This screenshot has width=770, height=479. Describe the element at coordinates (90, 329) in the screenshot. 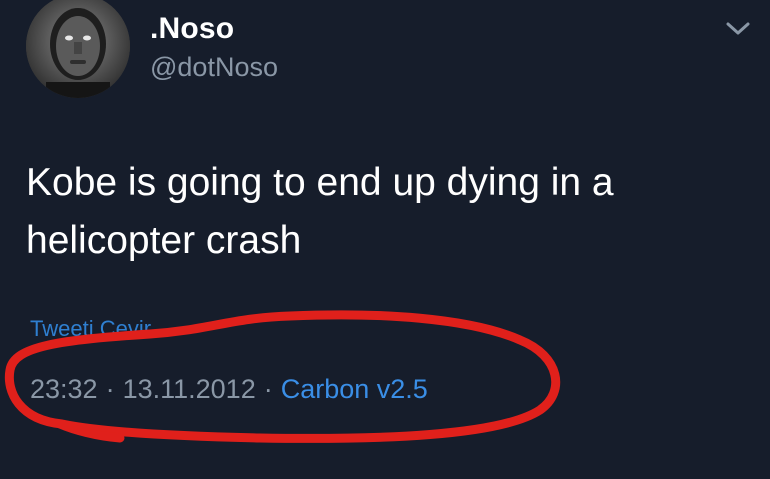

I see `translate-tweet-link: Tweeti Çevir` at that location.